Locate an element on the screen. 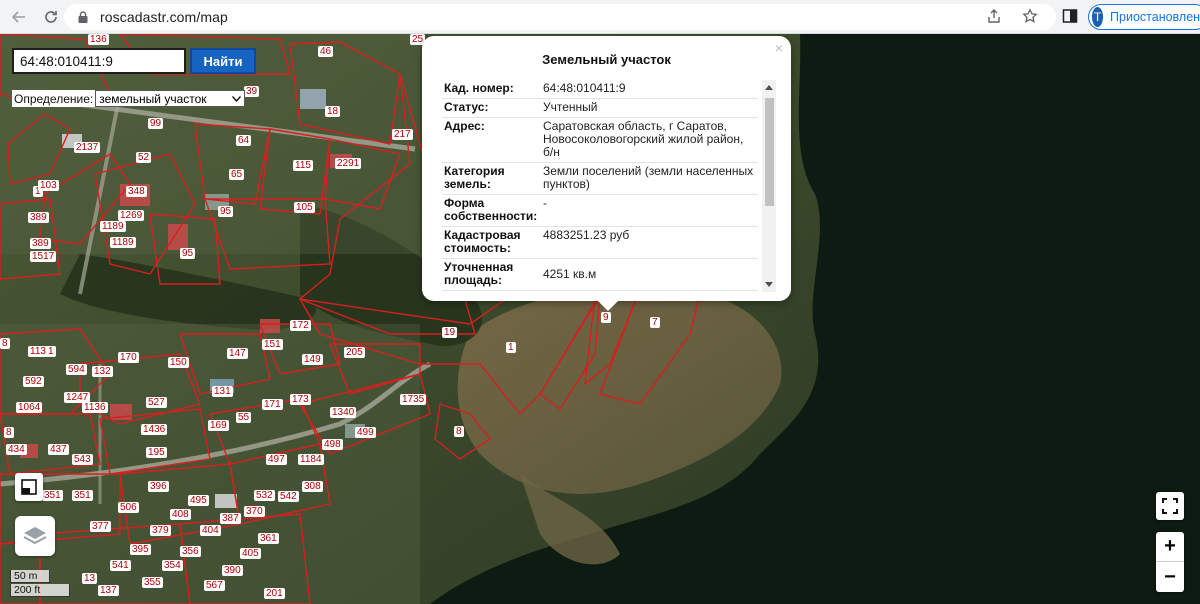 This screenshot has width=1200, height=604. popup-scrollbar is located at coordinates (769, 186).